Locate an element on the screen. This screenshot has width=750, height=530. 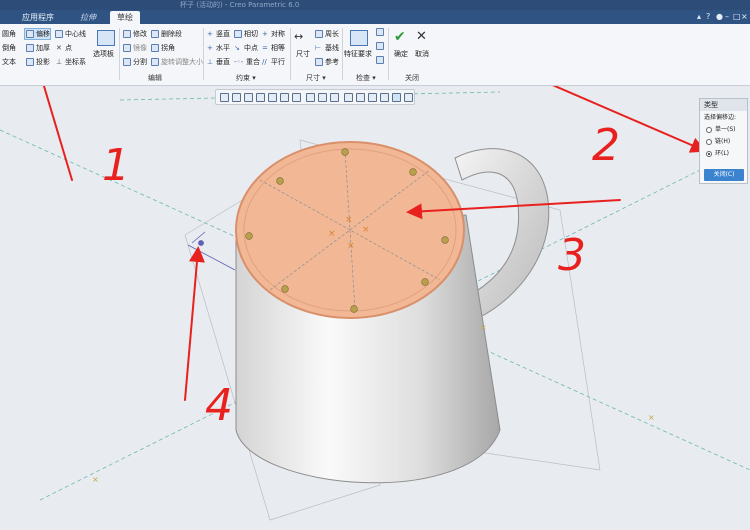
dimension-button: 尺寸 is located at coordinates (303, 54).